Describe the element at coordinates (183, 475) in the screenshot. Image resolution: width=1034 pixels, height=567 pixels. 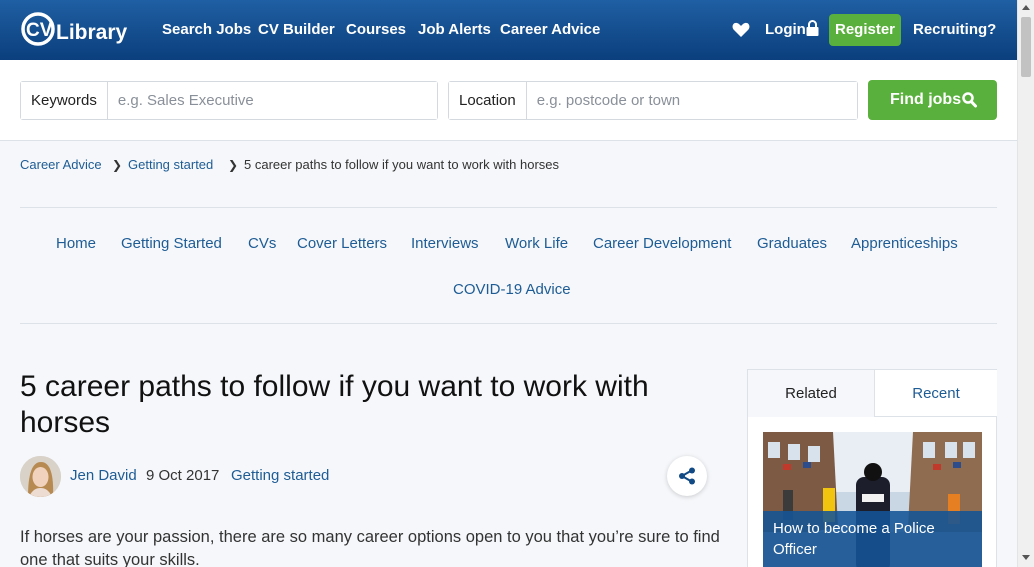
I see `publish-date: 9 Oct 2017` at that location.